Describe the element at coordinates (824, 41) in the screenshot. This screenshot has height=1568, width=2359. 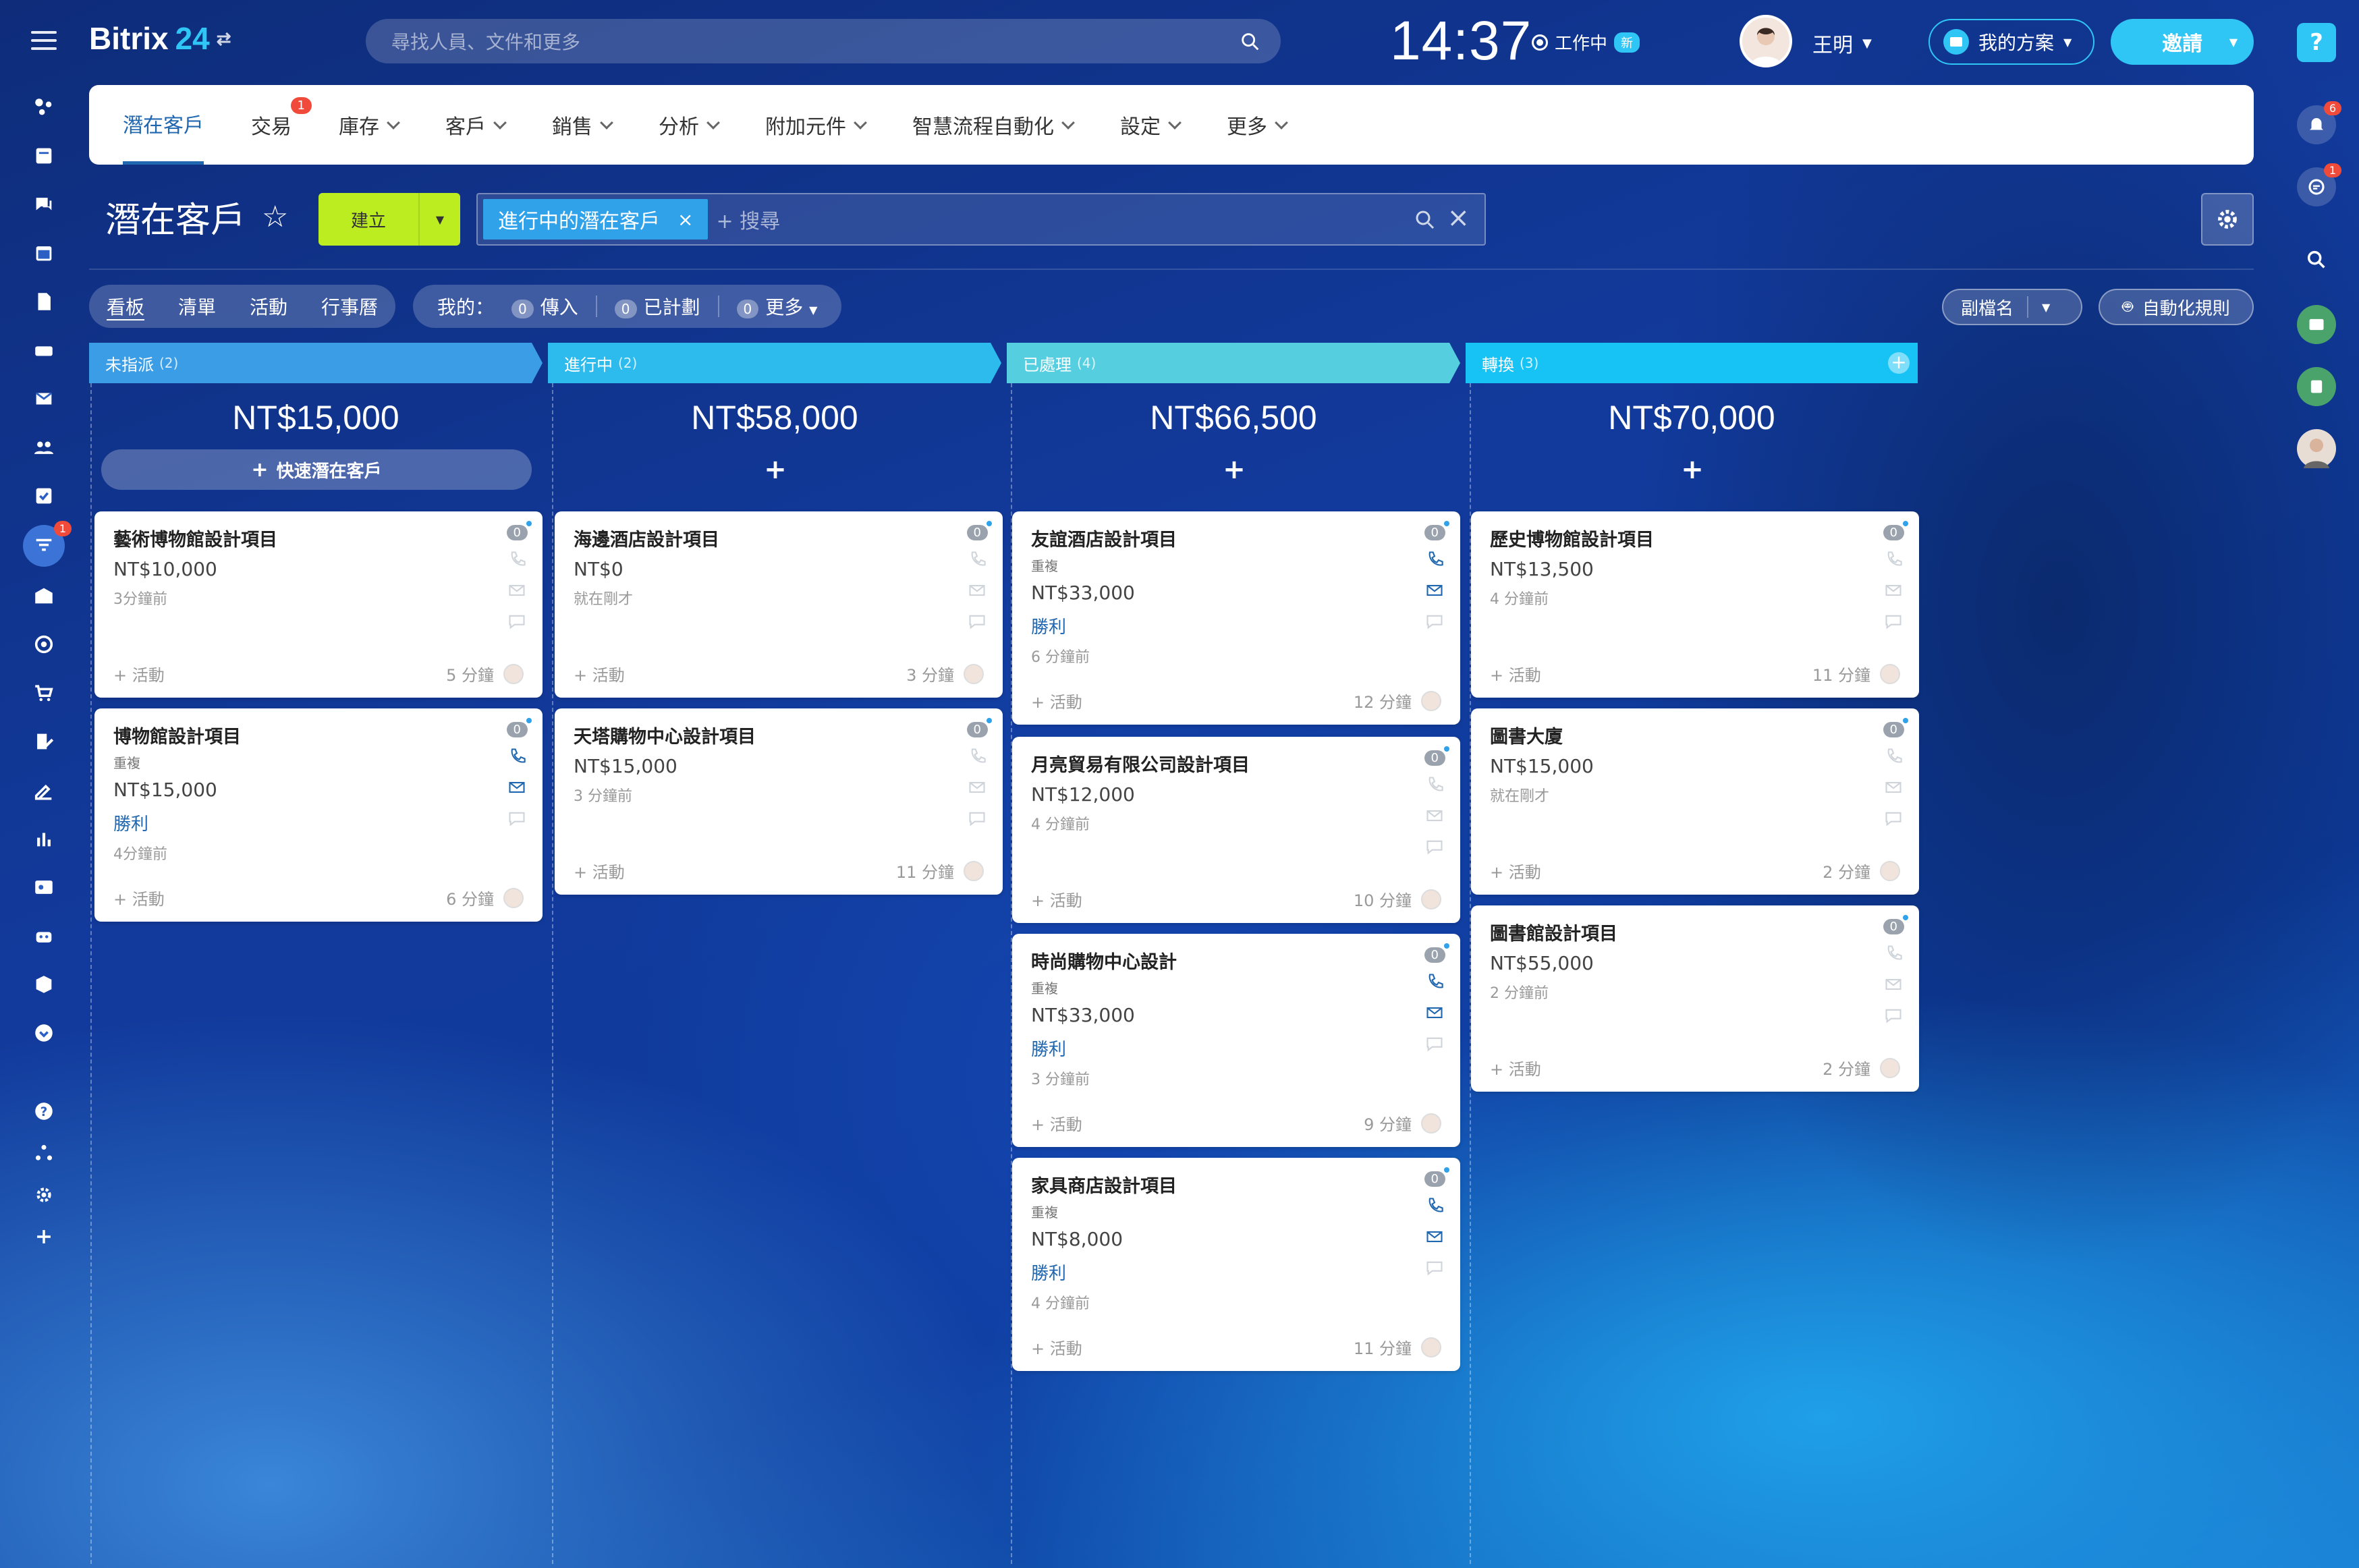
I see `global-search-input: 尋找人員、文件和更多` at that location.